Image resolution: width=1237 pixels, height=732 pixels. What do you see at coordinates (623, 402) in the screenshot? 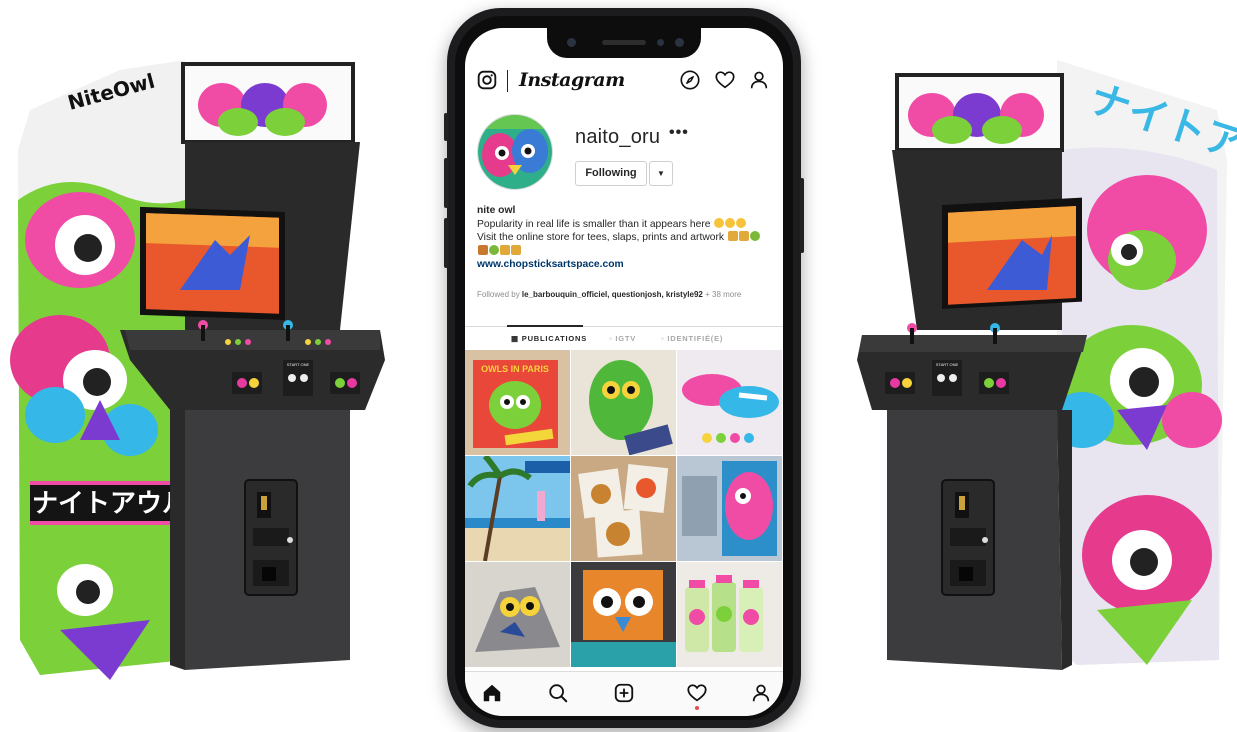
I see `post-green-owl-figure` at bounding box center [623, 402].